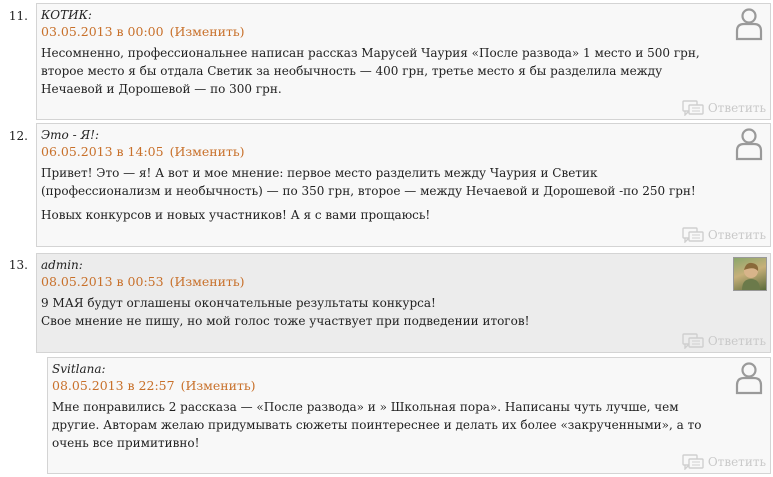 This screenshot has width=773, height=477. Describe the element at coordinates (18, 16) in the screenshot. I see `comment-number: 11.` at that location.